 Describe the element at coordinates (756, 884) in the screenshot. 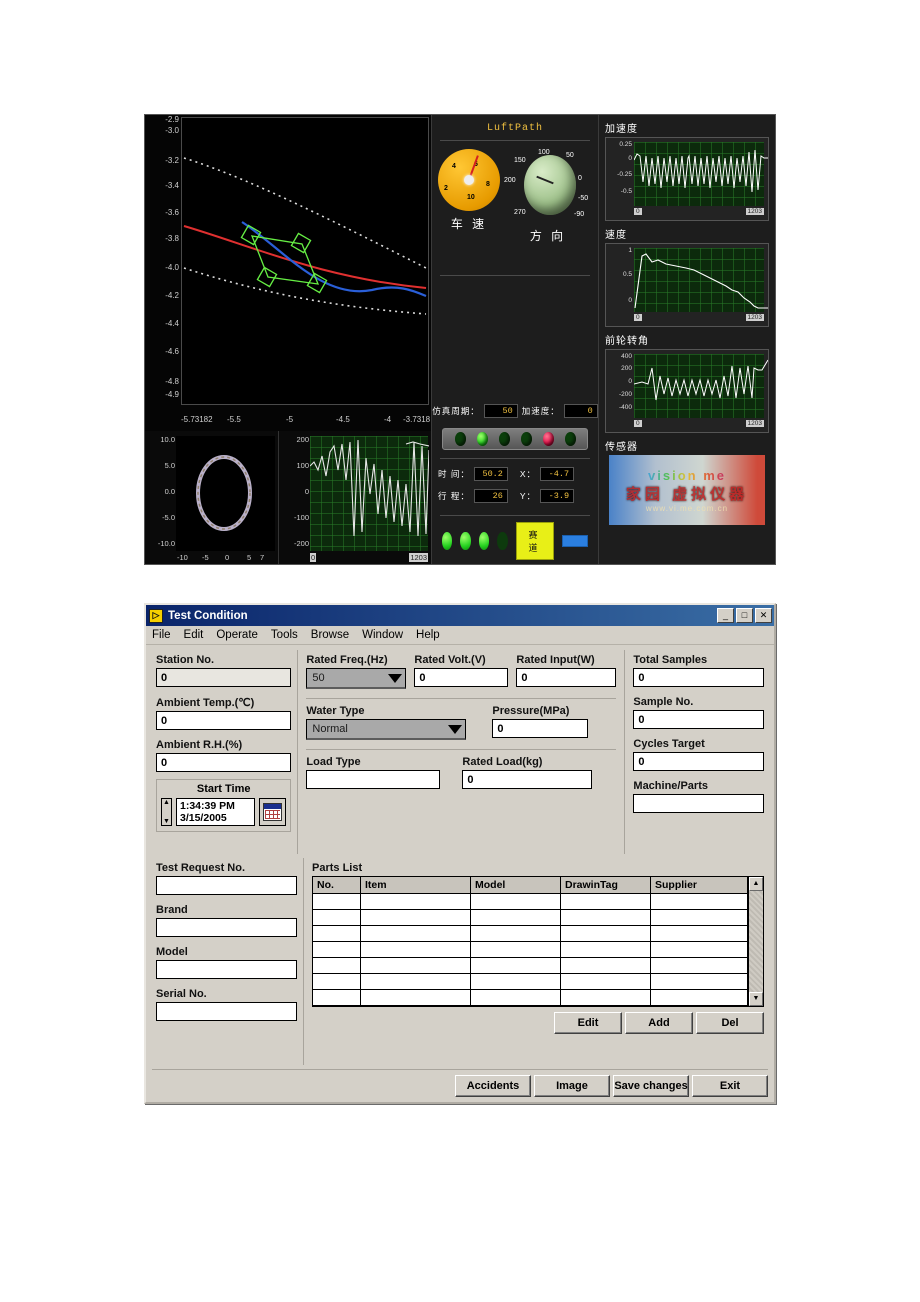

I see `scroll-up-icon: ▲` at that location.